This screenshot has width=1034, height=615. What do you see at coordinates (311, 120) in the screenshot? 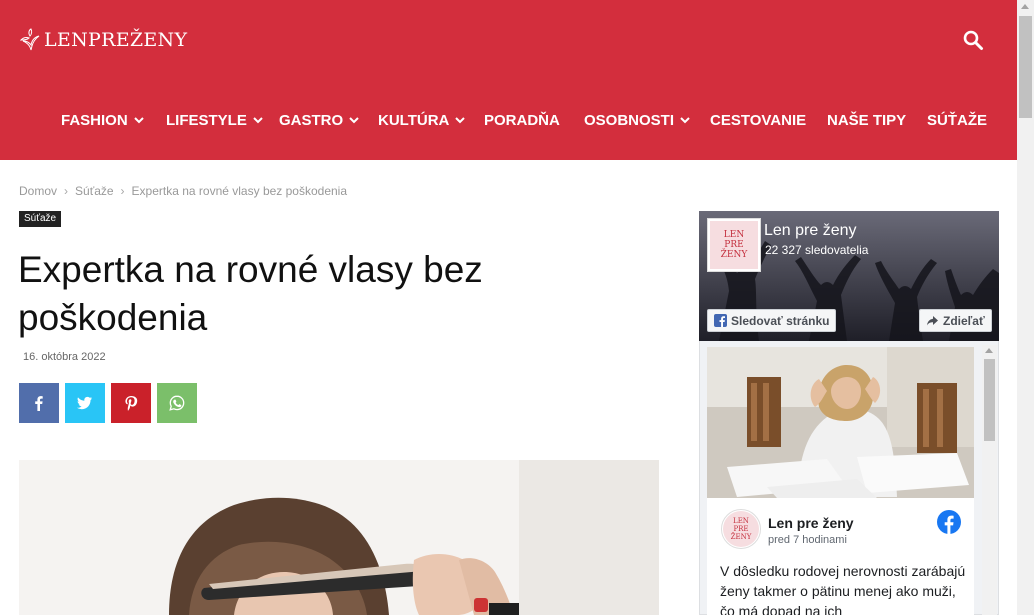
I see `nav-label: GASTRO` at bounding box center [311, 120].